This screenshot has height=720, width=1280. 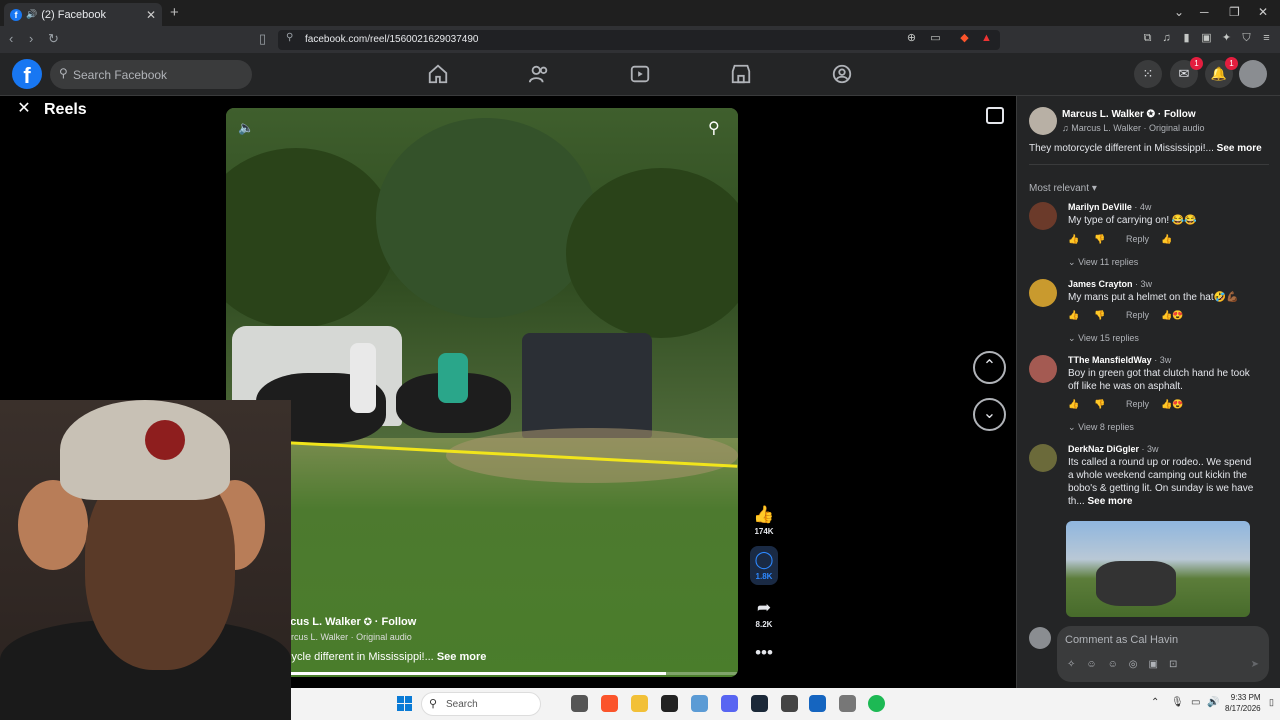 What do you see at coordinates (439, 74) in the screenshot?
I see `home-icon` at bounding box center [439, 74].